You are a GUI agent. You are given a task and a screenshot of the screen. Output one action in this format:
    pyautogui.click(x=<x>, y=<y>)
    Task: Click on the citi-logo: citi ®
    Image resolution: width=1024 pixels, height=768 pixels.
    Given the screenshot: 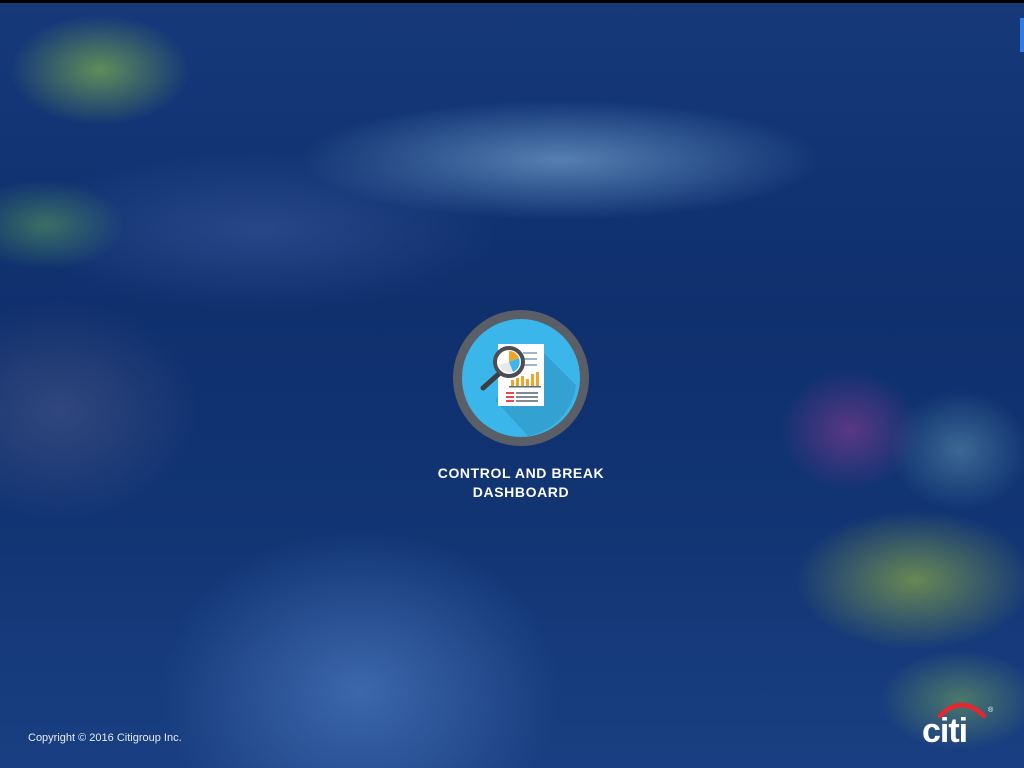 What is the action you would take?
    pyautogui.click(x=958, y=725)
    